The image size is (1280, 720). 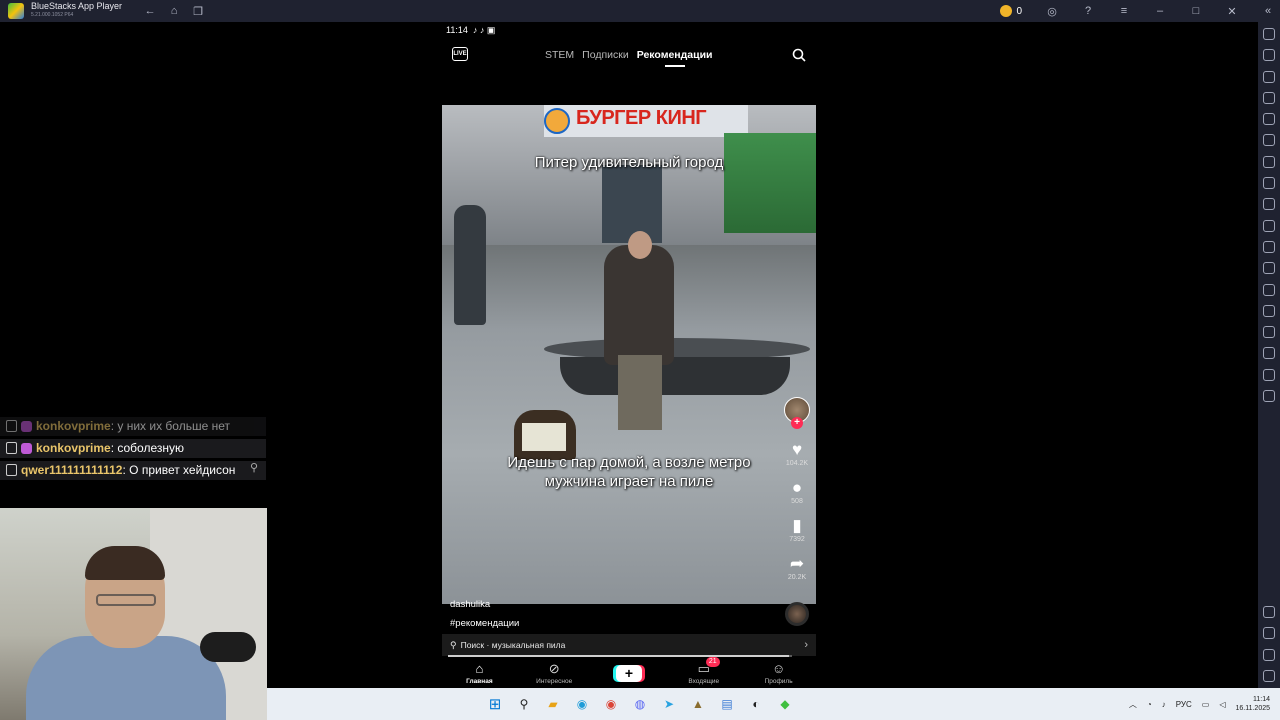 I want to click on coin-icon, so click(x=1006, y=11).